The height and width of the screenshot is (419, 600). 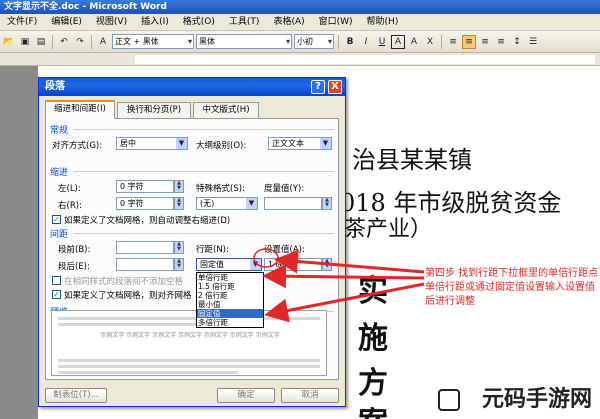 What do you see at coordinates (512, 287) in the screenshot?
I see `instruction-note: 第四步 找到行距下拉框里的单倍行距点单倍行距或通过固定值设置输入设置值后进行调整` at bounding box center [512, 287].